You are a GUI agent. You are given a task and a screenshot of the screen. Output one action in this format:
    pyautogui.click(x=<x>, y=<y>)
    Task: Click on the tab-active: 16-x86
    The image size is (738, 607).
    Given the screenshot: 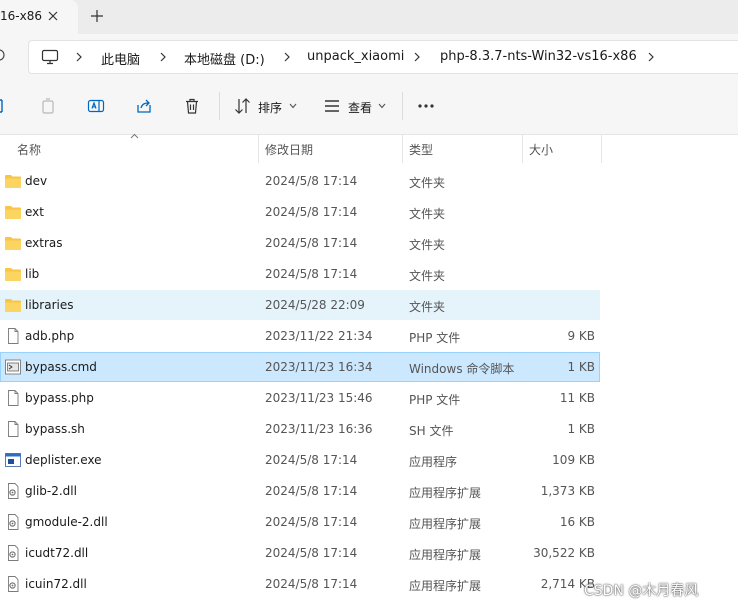 What is the action you would take?
    pyautogui.click(x=39, y=17)
    